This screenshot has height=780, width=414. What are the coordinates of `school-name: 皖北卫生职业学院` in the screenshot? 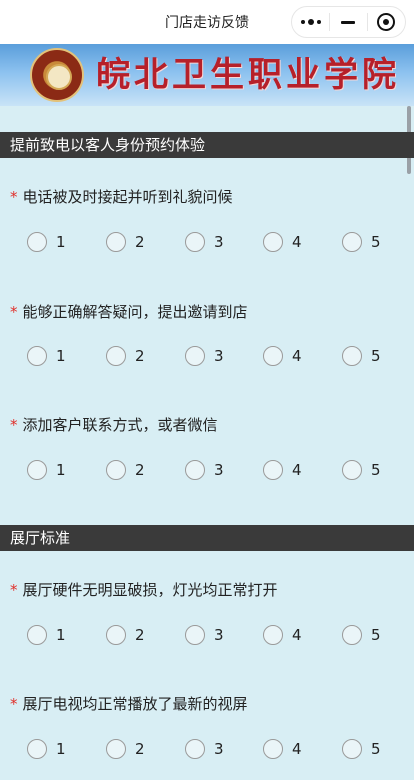 It's located at (248, 75).